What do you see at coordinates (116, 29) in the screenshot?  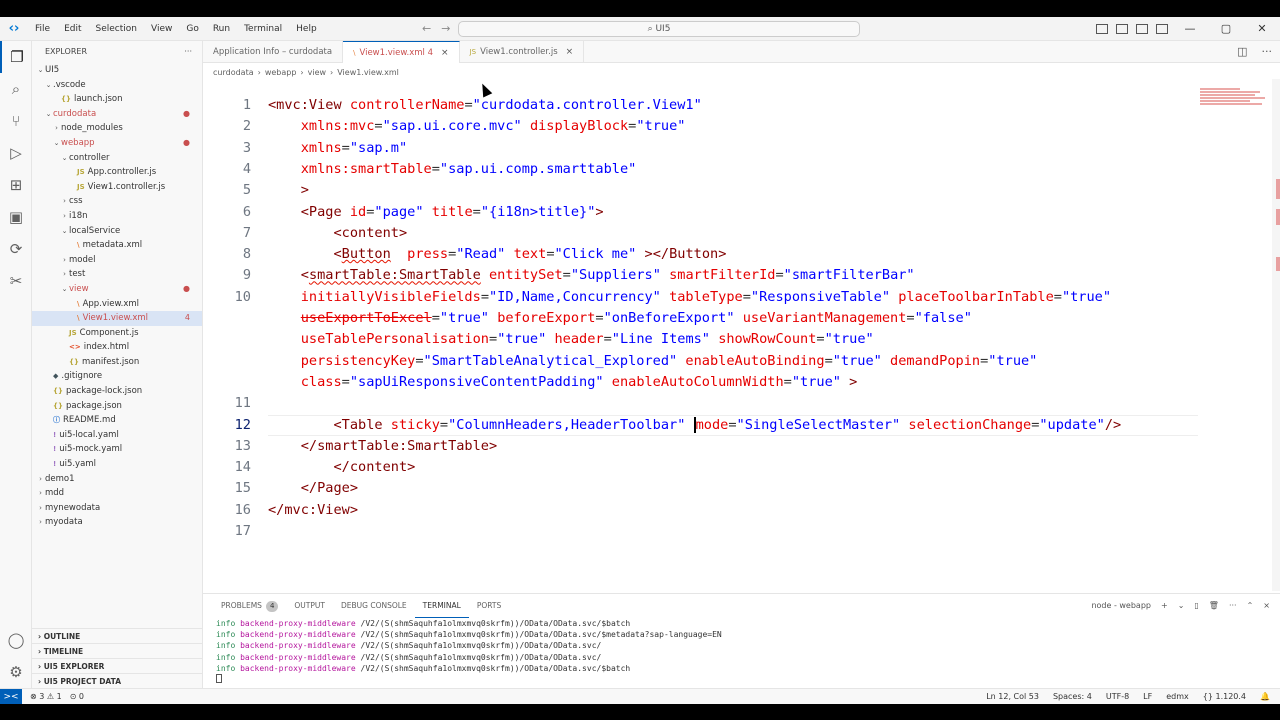 I see `menu-item-selection: Selection` at bounding box center [116, 29].